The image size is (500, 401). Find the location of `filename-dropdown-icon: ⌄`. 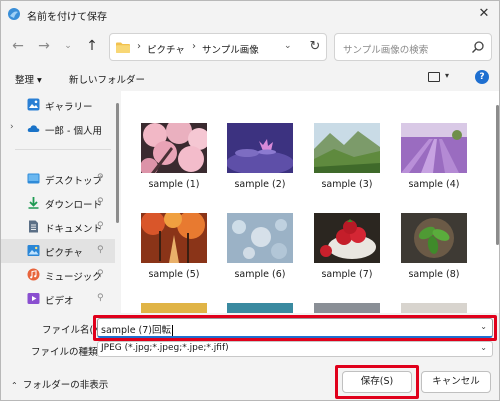

filename-dropdown-icon: ⌄ is located at coordinates (483, 326).